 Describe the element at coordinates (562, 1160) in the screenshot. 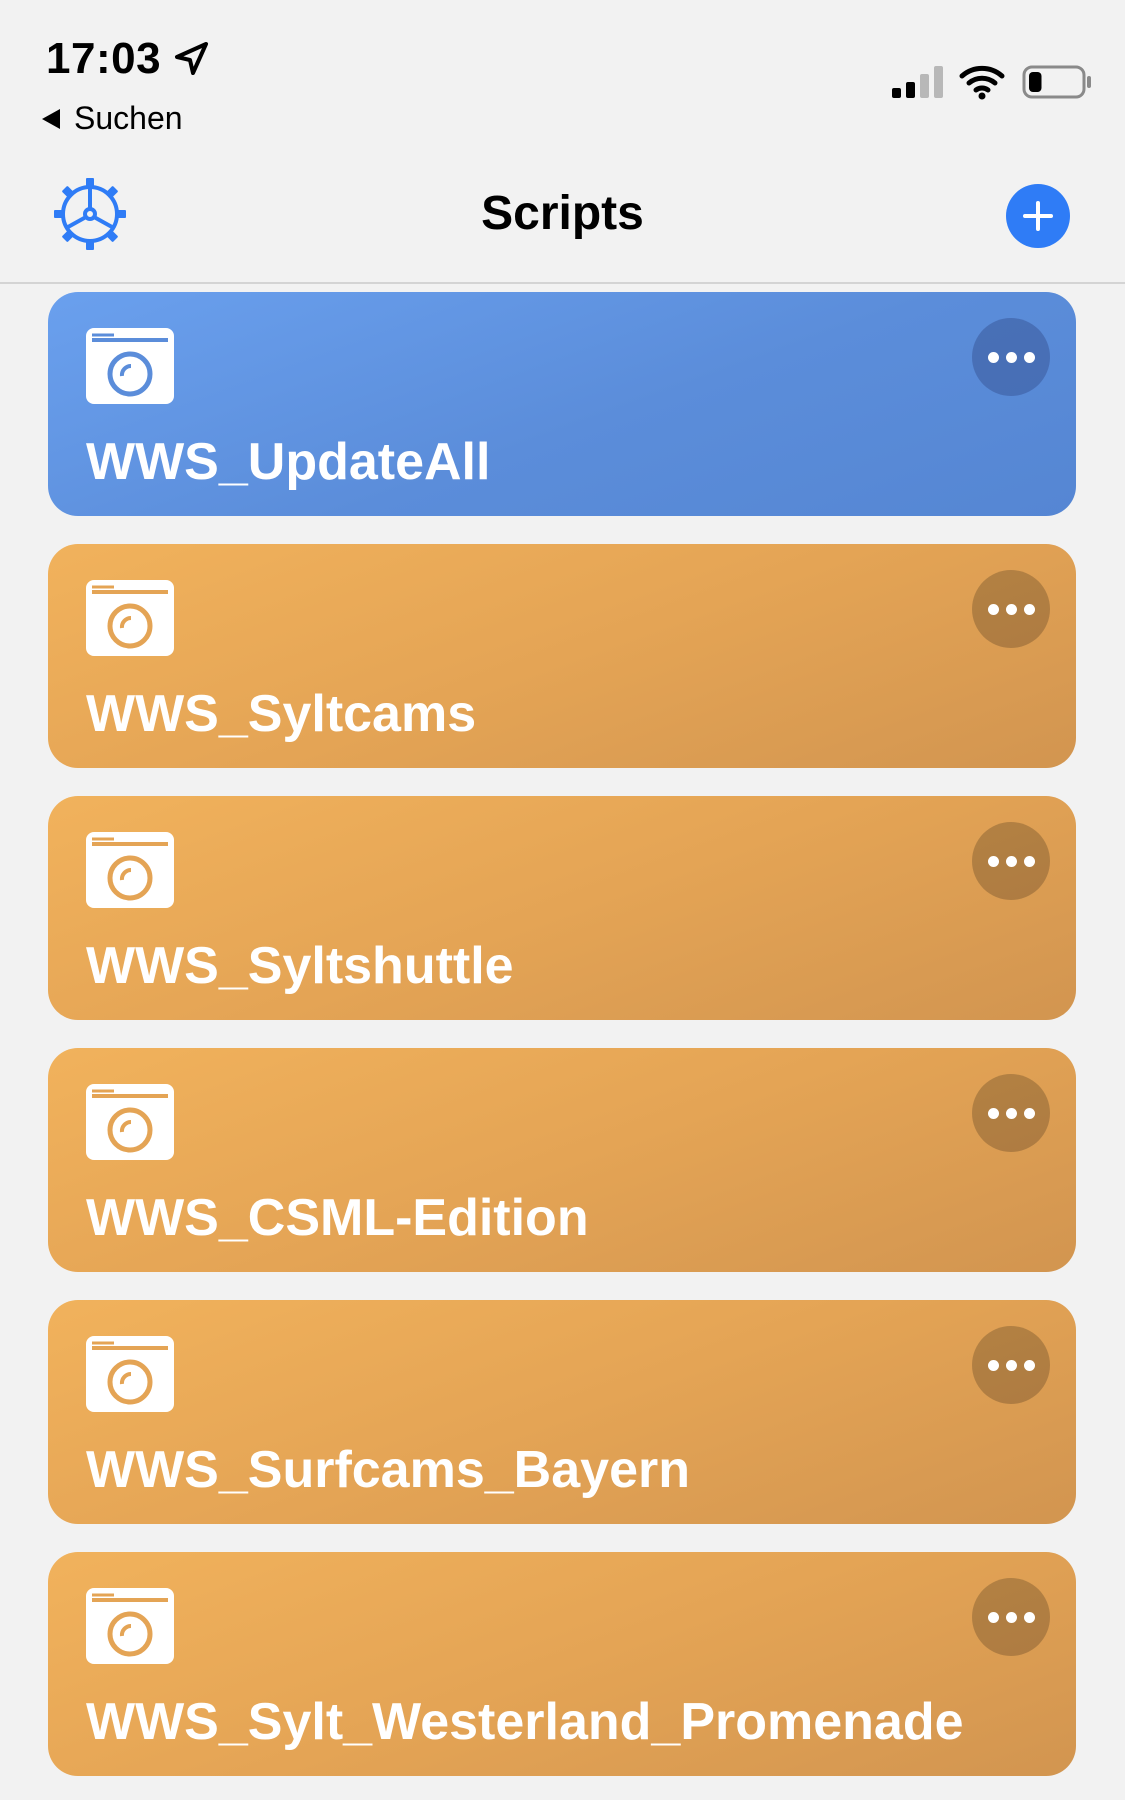

I see `script-card: WWS_CSML-Edition` at that location.